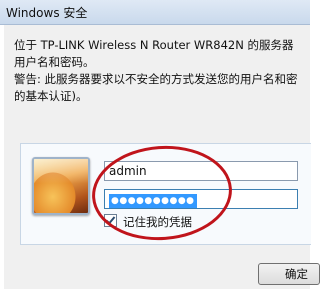  What do you see at coordinates (54, 62) in the screenshot?
I see `server-message-line-2: 用户名和密码。` at bounding box center [54, 62].